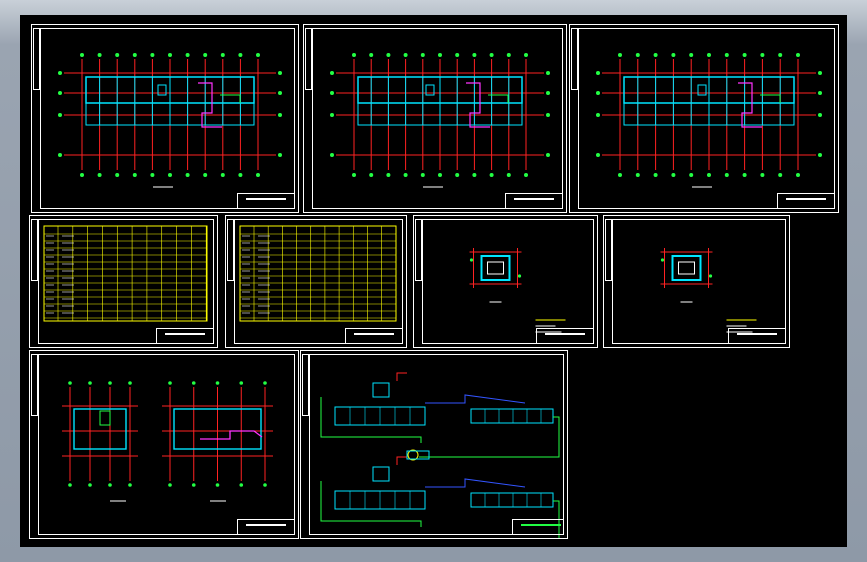 The height and width of the screenshot is (562, 867). What do you see at coordinates (440, 455) in the screenshot?
I see `system-schematic-drawing` at bounding box center [440, 455].